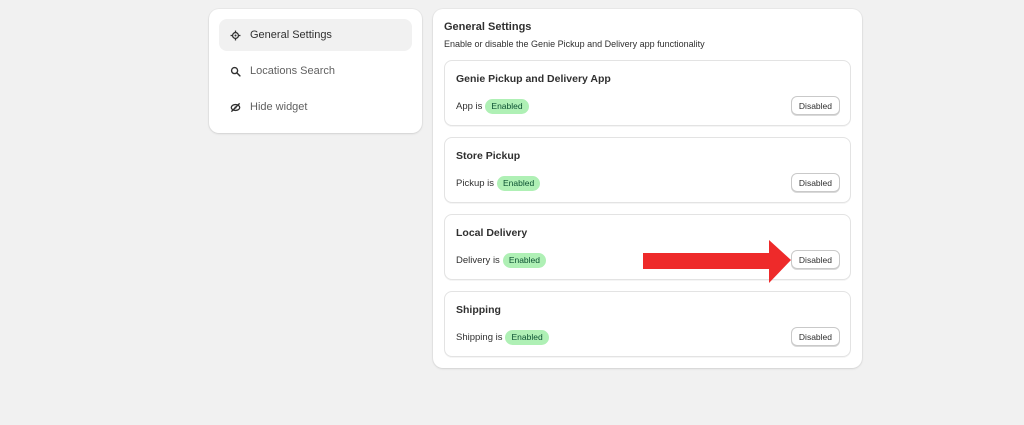 The width and height of the screenshot is (1024, 425). Describe the element at coordinates (479, 337) in the screenshot. I see `status-prefix: Shipping is` at that location.